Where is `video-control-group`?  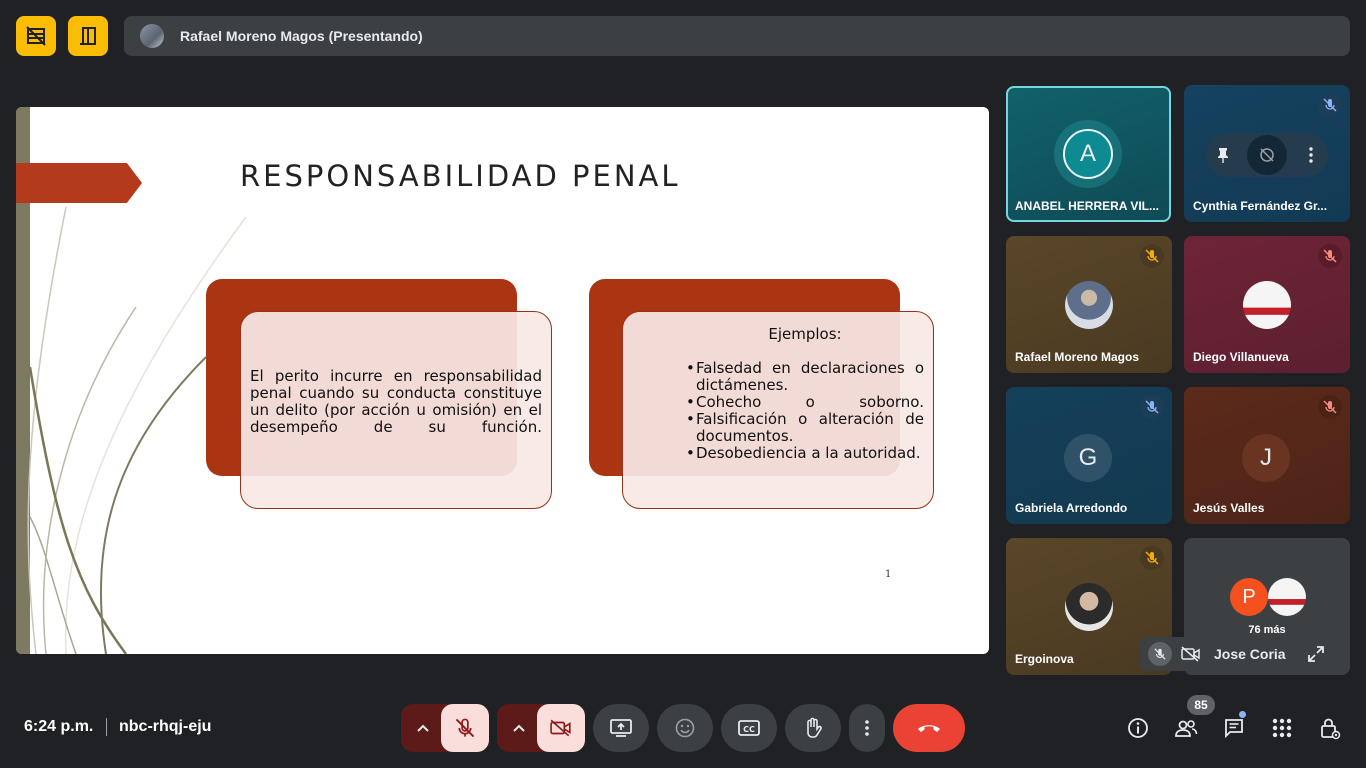
video-control-group is located at coordinates (541, 728).